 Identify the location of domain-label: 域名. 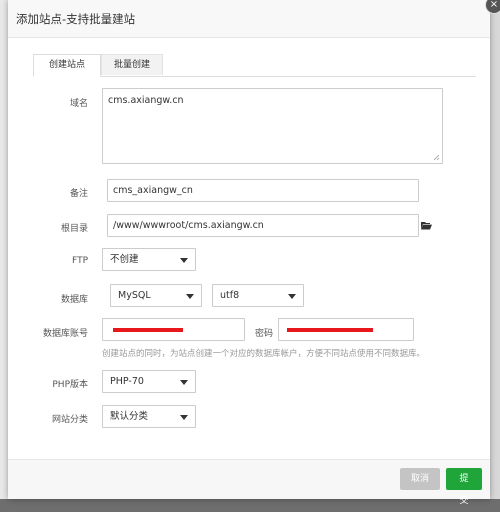
(78, 104).